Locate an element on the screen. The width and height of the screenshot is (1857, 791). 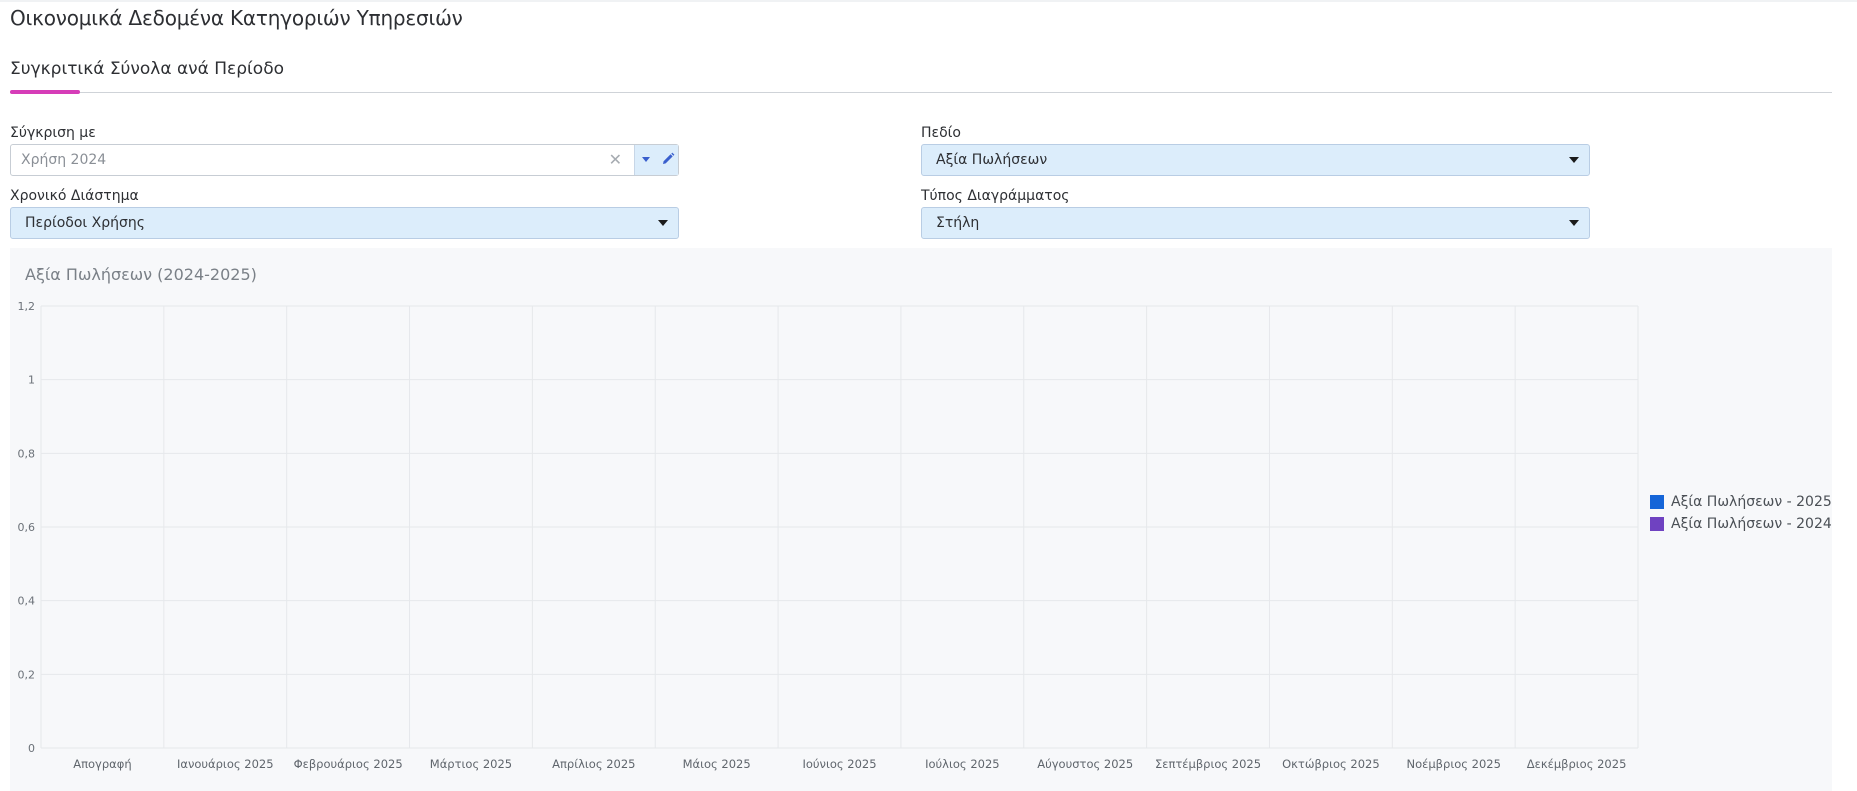
chart-type-value: Στήλη is located at coordinates (958, 223).